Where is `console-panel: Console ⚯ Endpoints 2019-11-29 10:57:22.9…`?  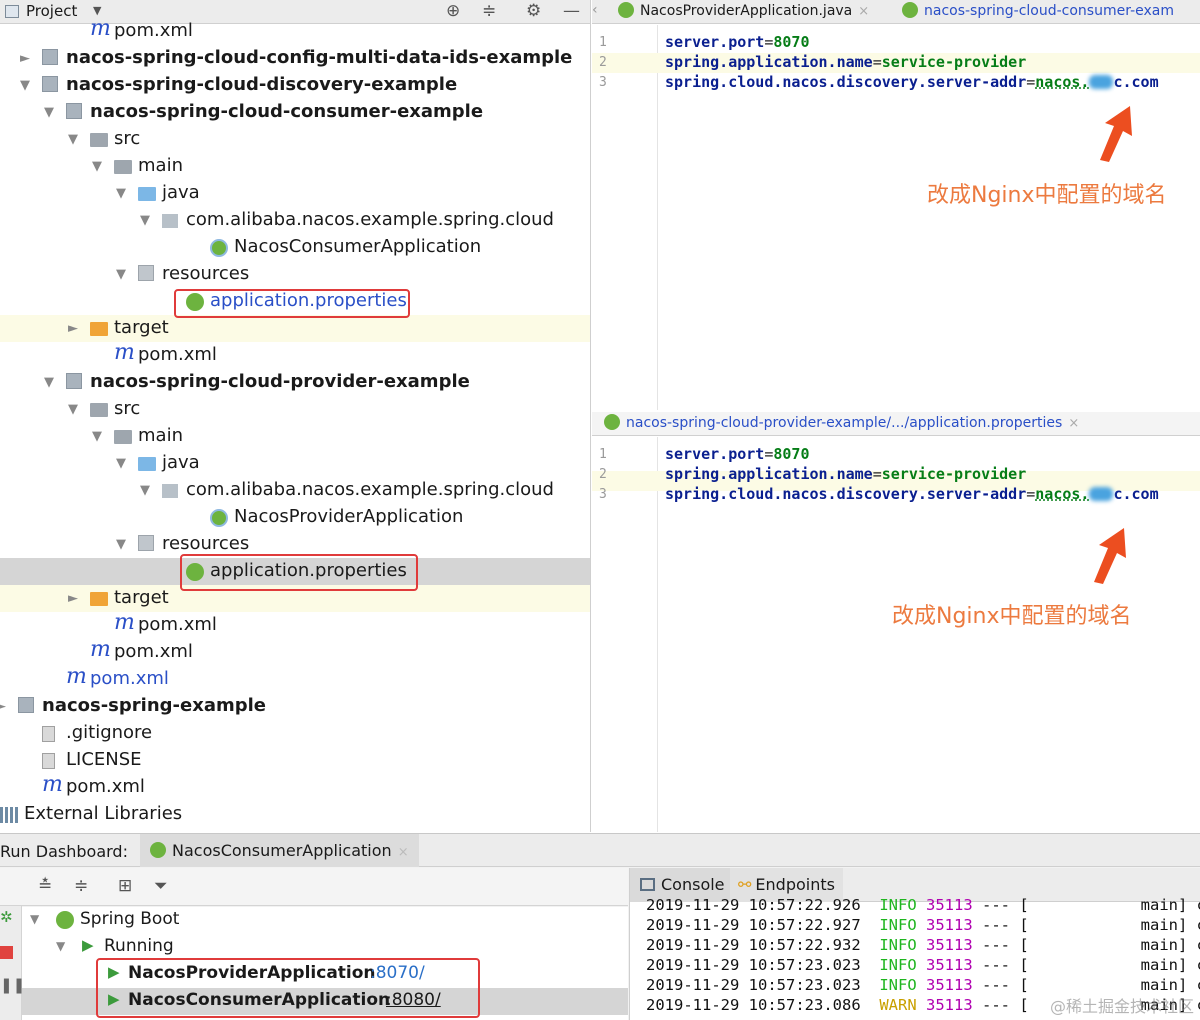 console-panel: Console ⚯ Endpoints 2019-11-29 10:57:22.9… is located at coordinates (914, 944).